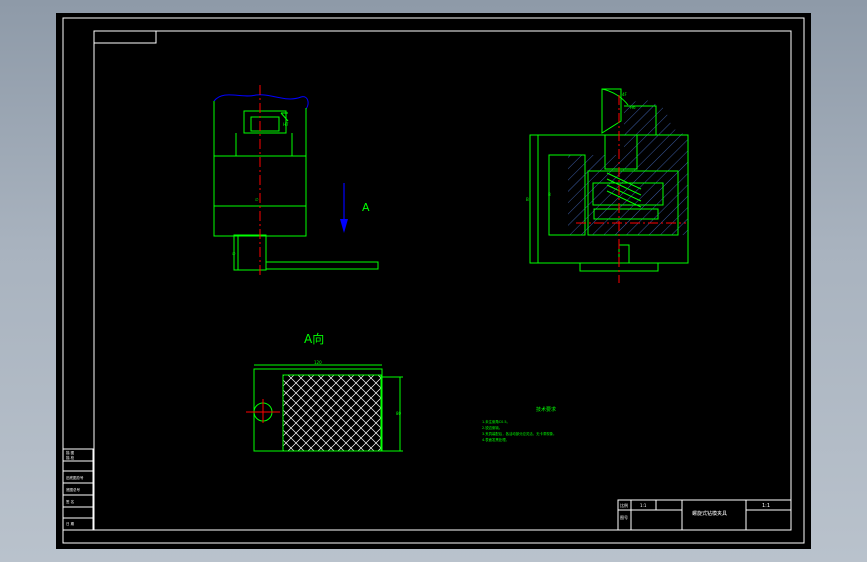  What do you see at coordinates (624, 505) in the screenshot?
I see `title-cell: 比例` at bounding box center [624, 505].